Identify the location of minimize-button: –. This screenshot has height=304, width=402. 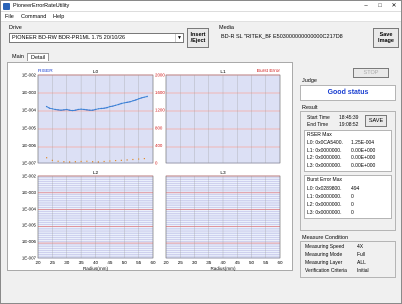
(366, 6).